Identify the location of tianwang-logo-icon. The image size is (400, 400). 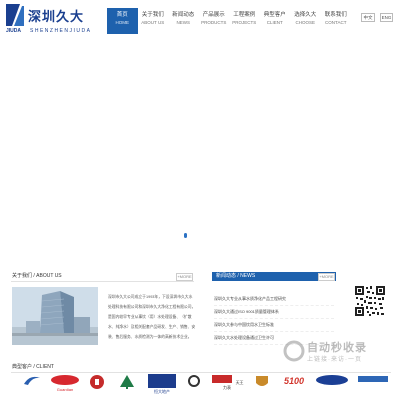
(222, 379).